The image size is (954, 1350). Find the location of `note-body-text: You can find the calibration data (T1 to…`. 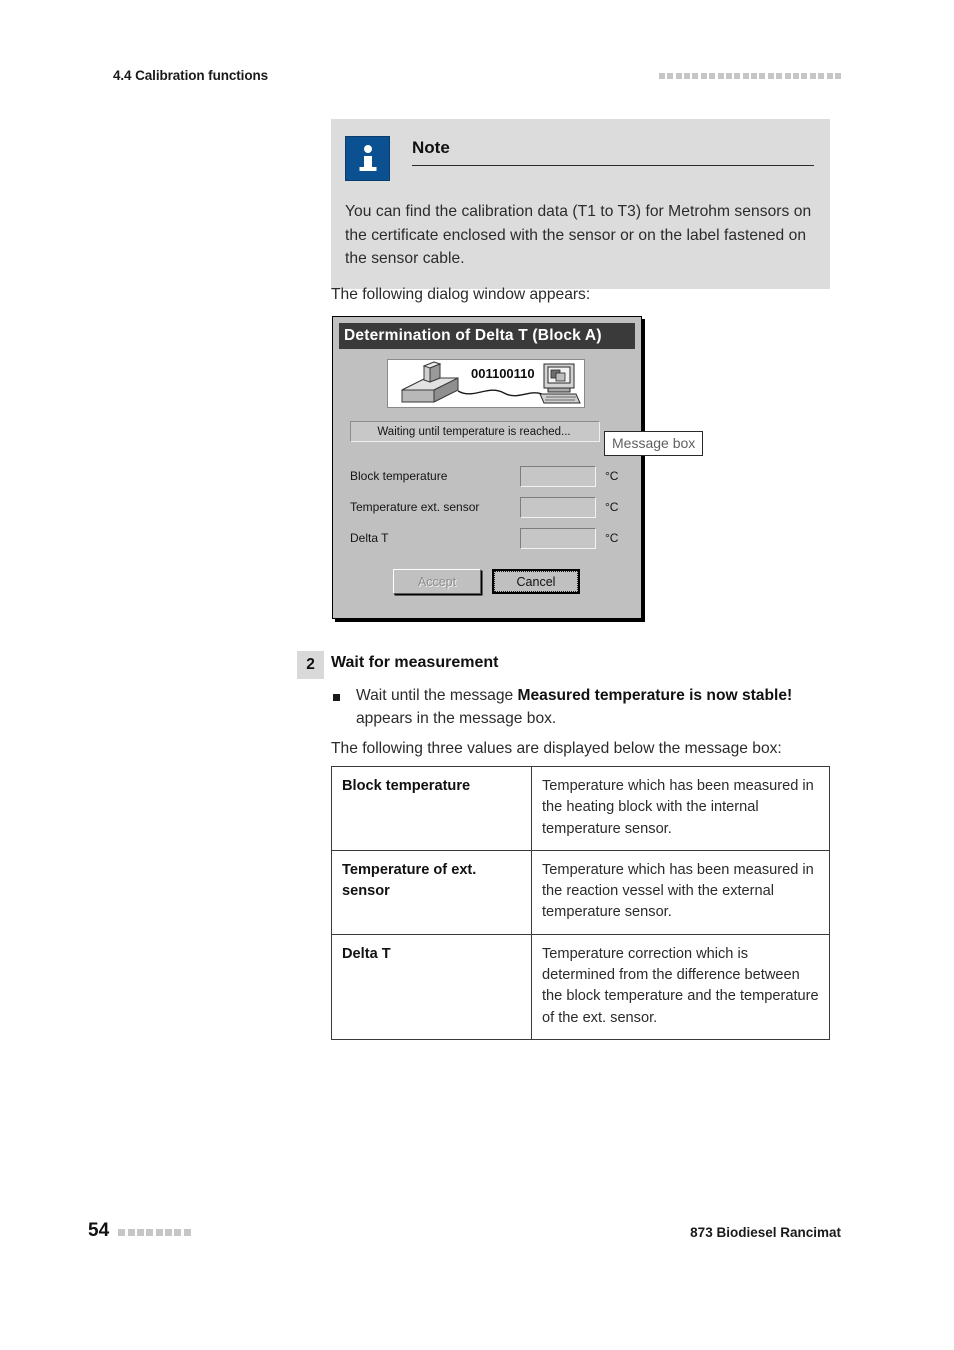

note-body-text: You can find the calibration data (T1 to… is located at coordinates (578, 235).